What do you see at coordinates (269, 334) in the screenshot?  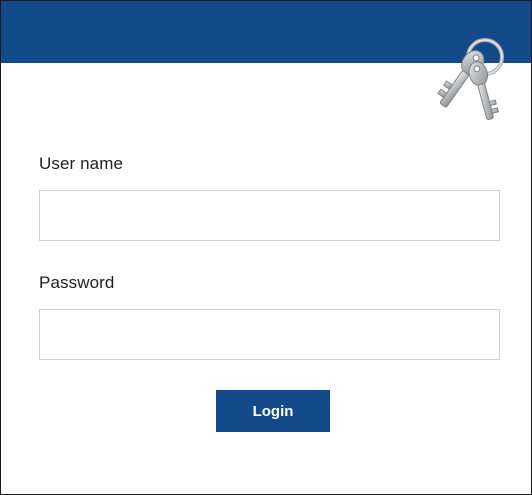 I see `password-field` at bounding box center [269, 334].